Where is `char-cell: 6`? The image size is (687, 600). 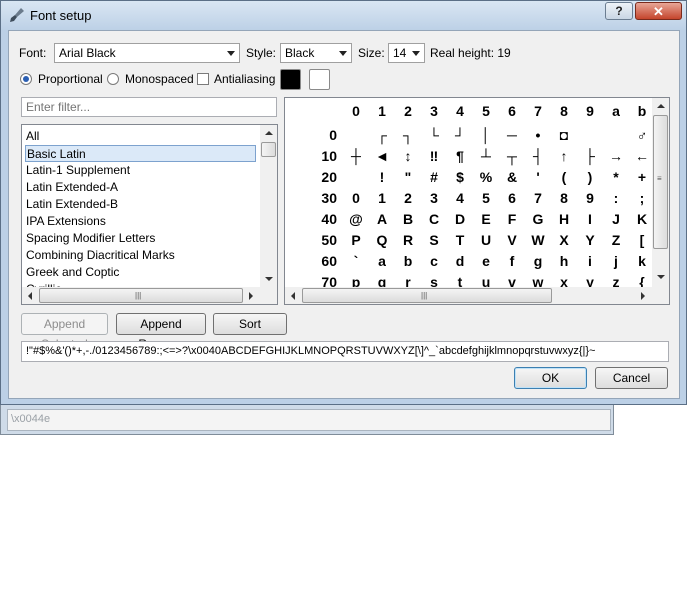 char-cell: 6 is located at coordinates (512, 200).